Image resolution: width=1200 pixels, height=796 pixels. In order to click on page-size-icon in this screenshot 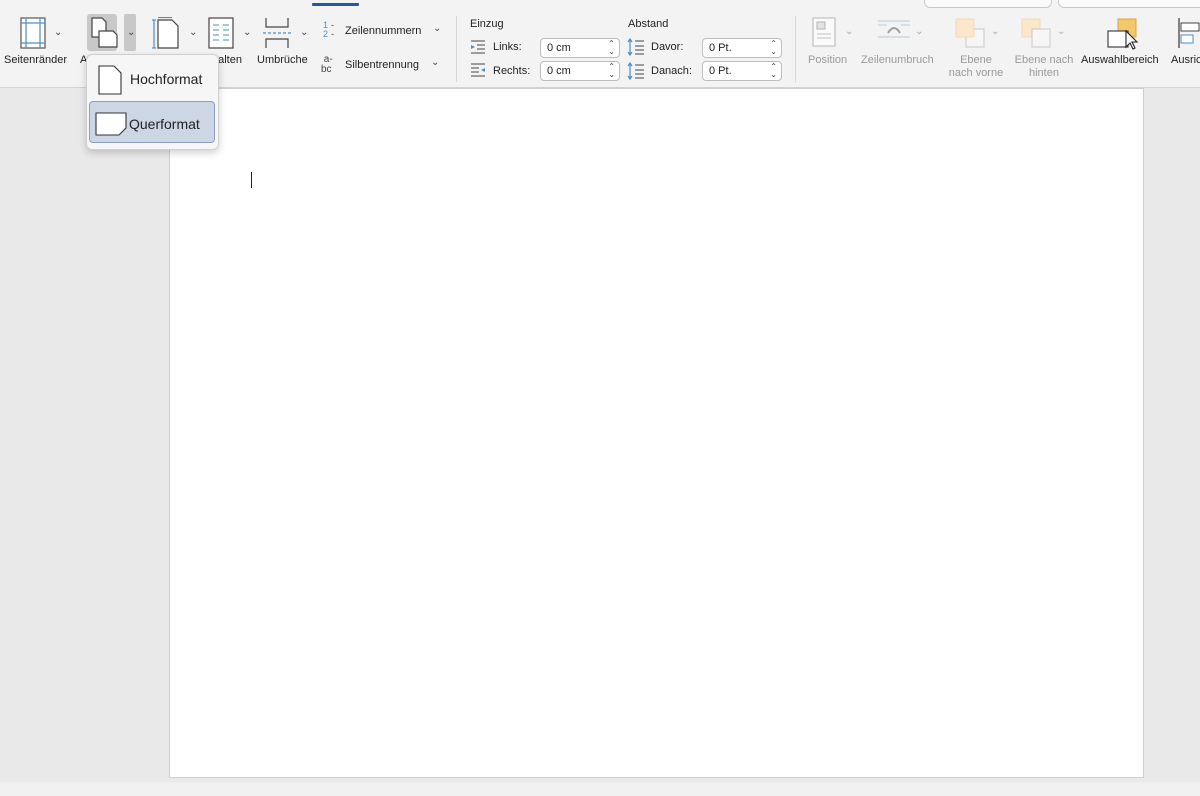, I will do `click(165, 33)`.